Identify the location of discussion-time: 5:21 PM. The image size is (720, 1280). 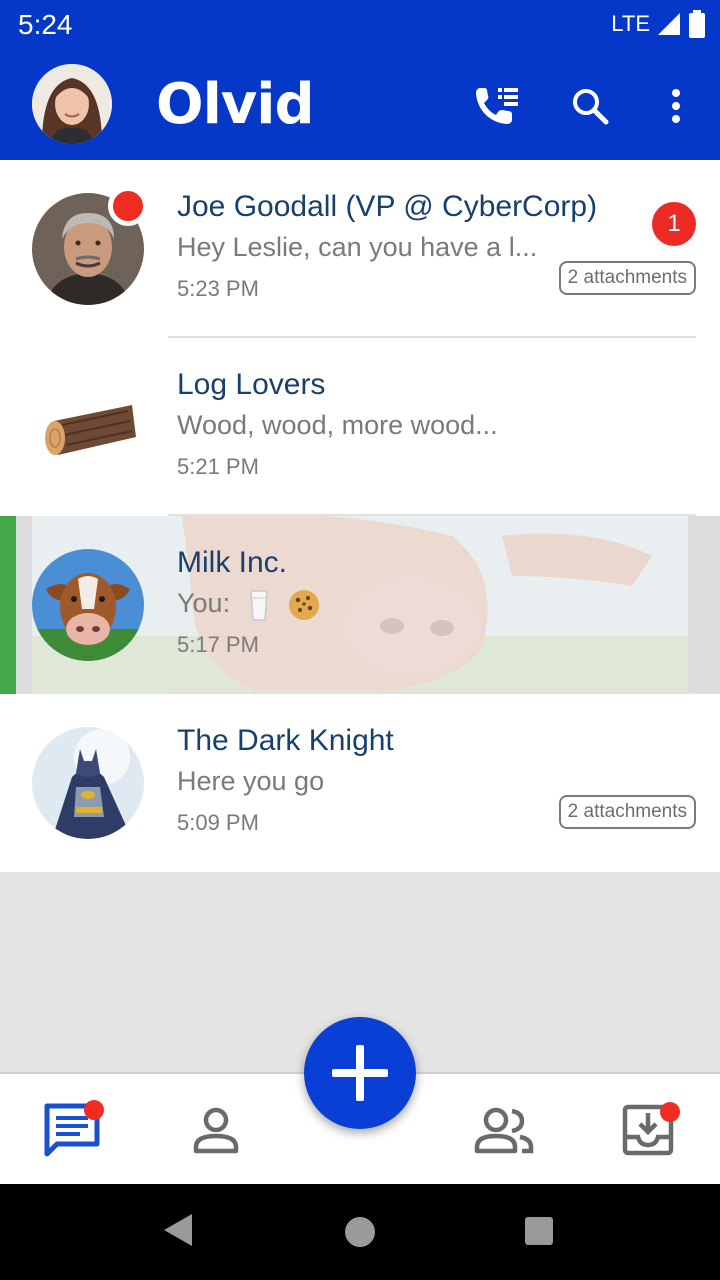
(218, 466).